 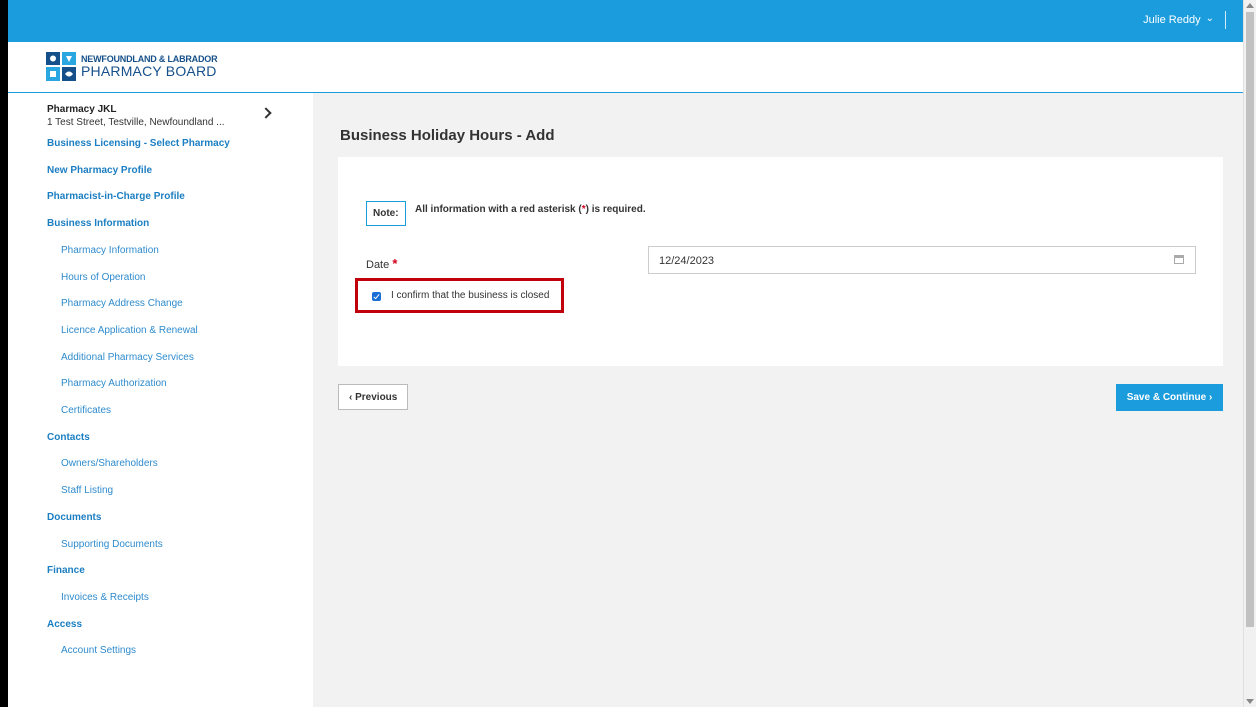 I want to click on brand-logo: NEWFOUNDLAND & LABRADOR PHARMACY BOARD, so click(x=132, y=66).